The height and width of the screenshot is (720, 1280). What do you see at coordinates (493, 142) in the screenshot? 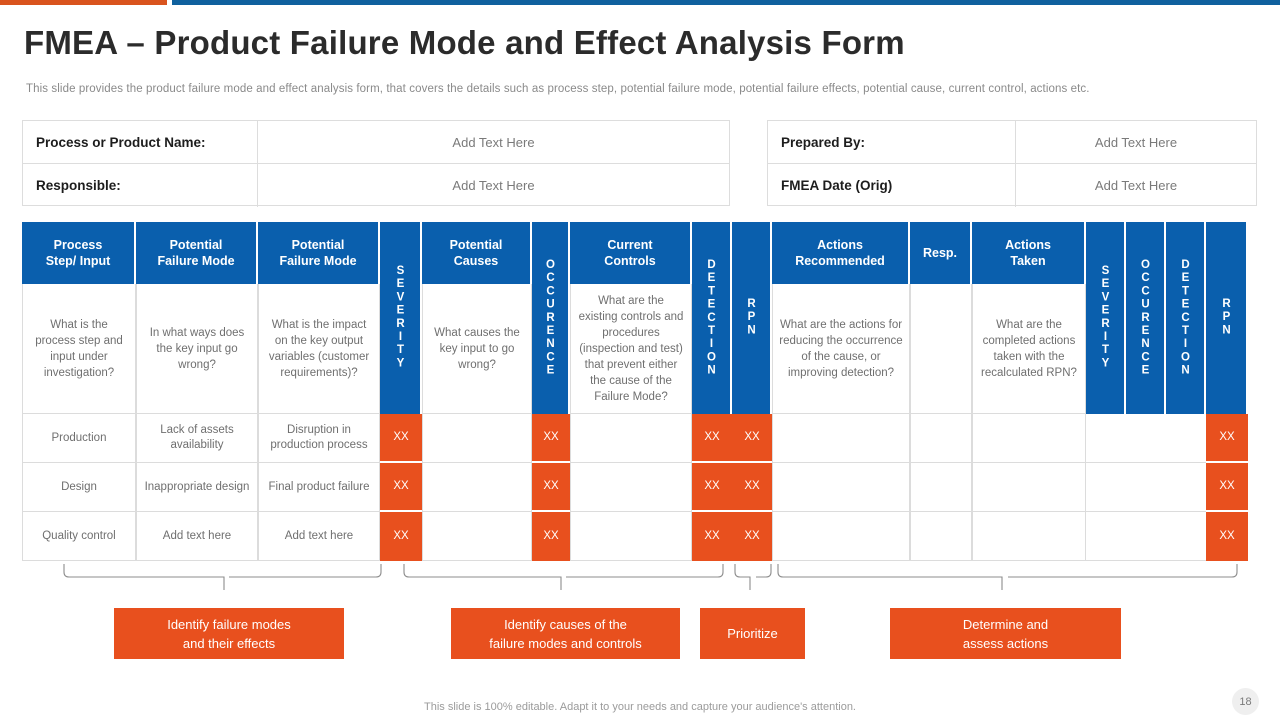
I see `info-value-process-name: Add Text Here` at bounding box center [493, 142].